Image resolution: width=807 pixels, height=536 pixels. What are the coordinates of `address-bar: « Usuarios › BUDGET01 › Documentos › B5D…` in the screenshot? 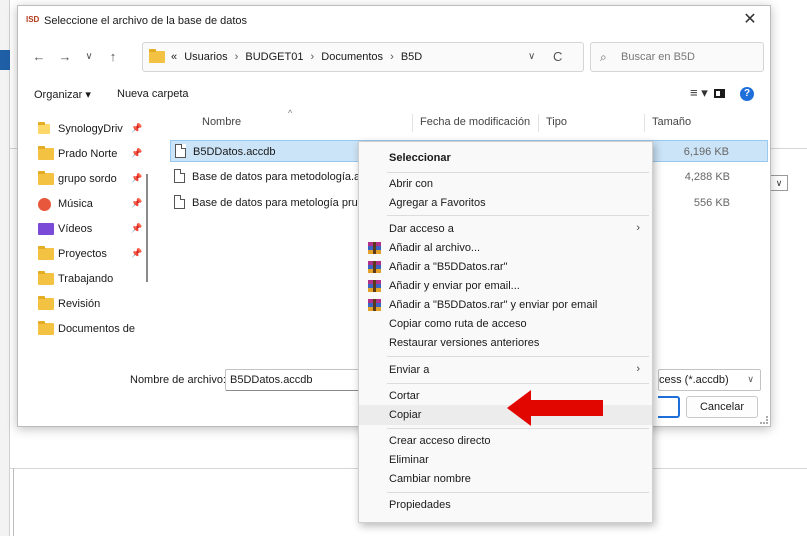 It's located at (363, 57).